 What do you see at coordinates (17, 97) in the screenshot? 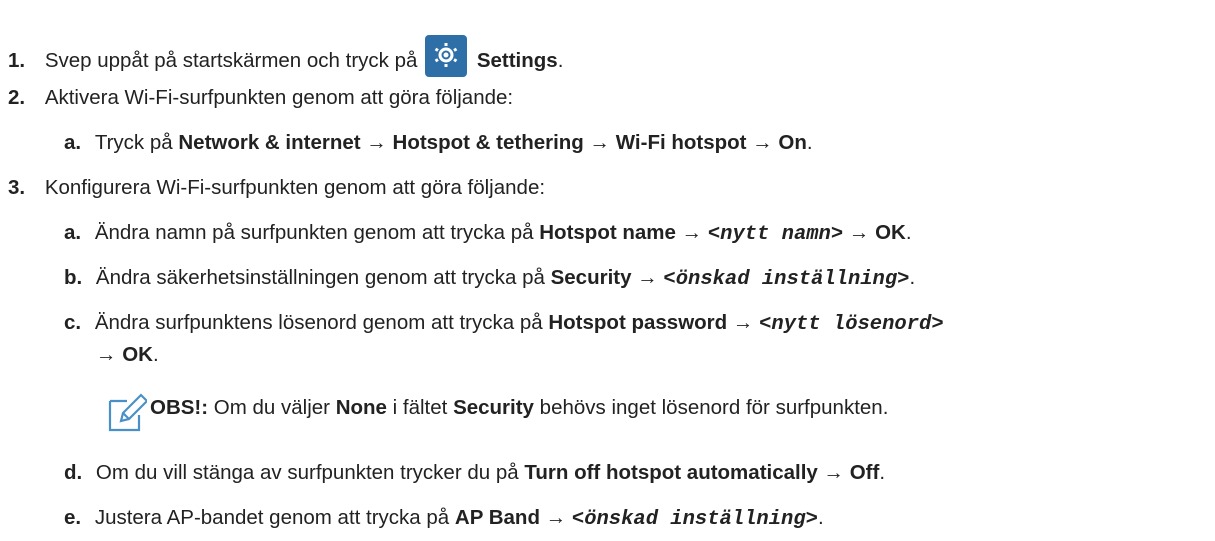
I see `step-number: 2.` at bounding box center [17, 97].